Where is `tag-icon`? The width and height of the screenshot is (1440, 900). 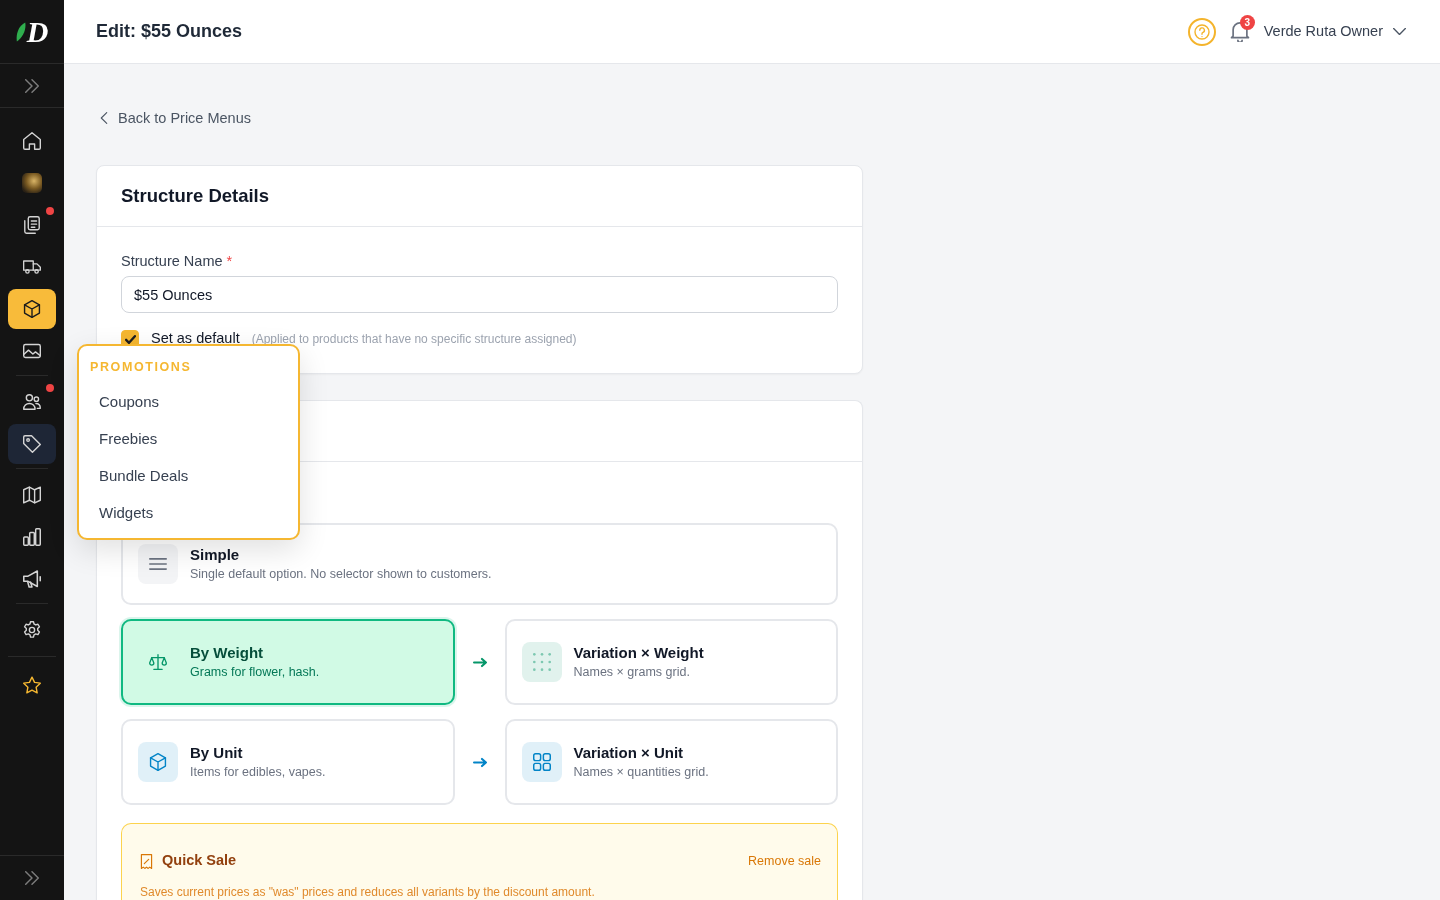
tag-icon is located at coordinates (32, 444).